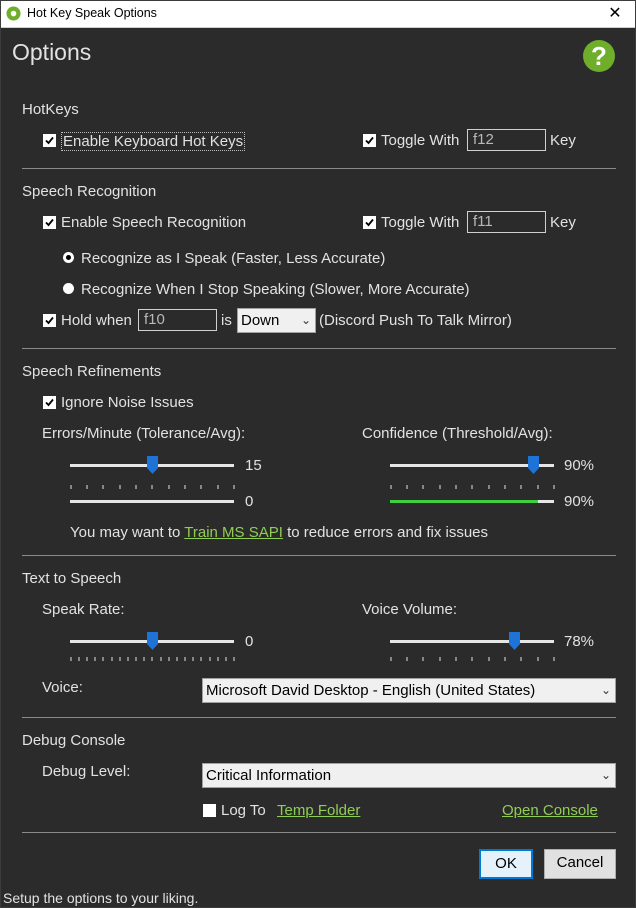 This screenshot has height=908, width=636. What do you see at coordinates (410, 609) in the screenshot?
I see `voice-volume-label: Voice Volume:` at bounding box center [410, 609].